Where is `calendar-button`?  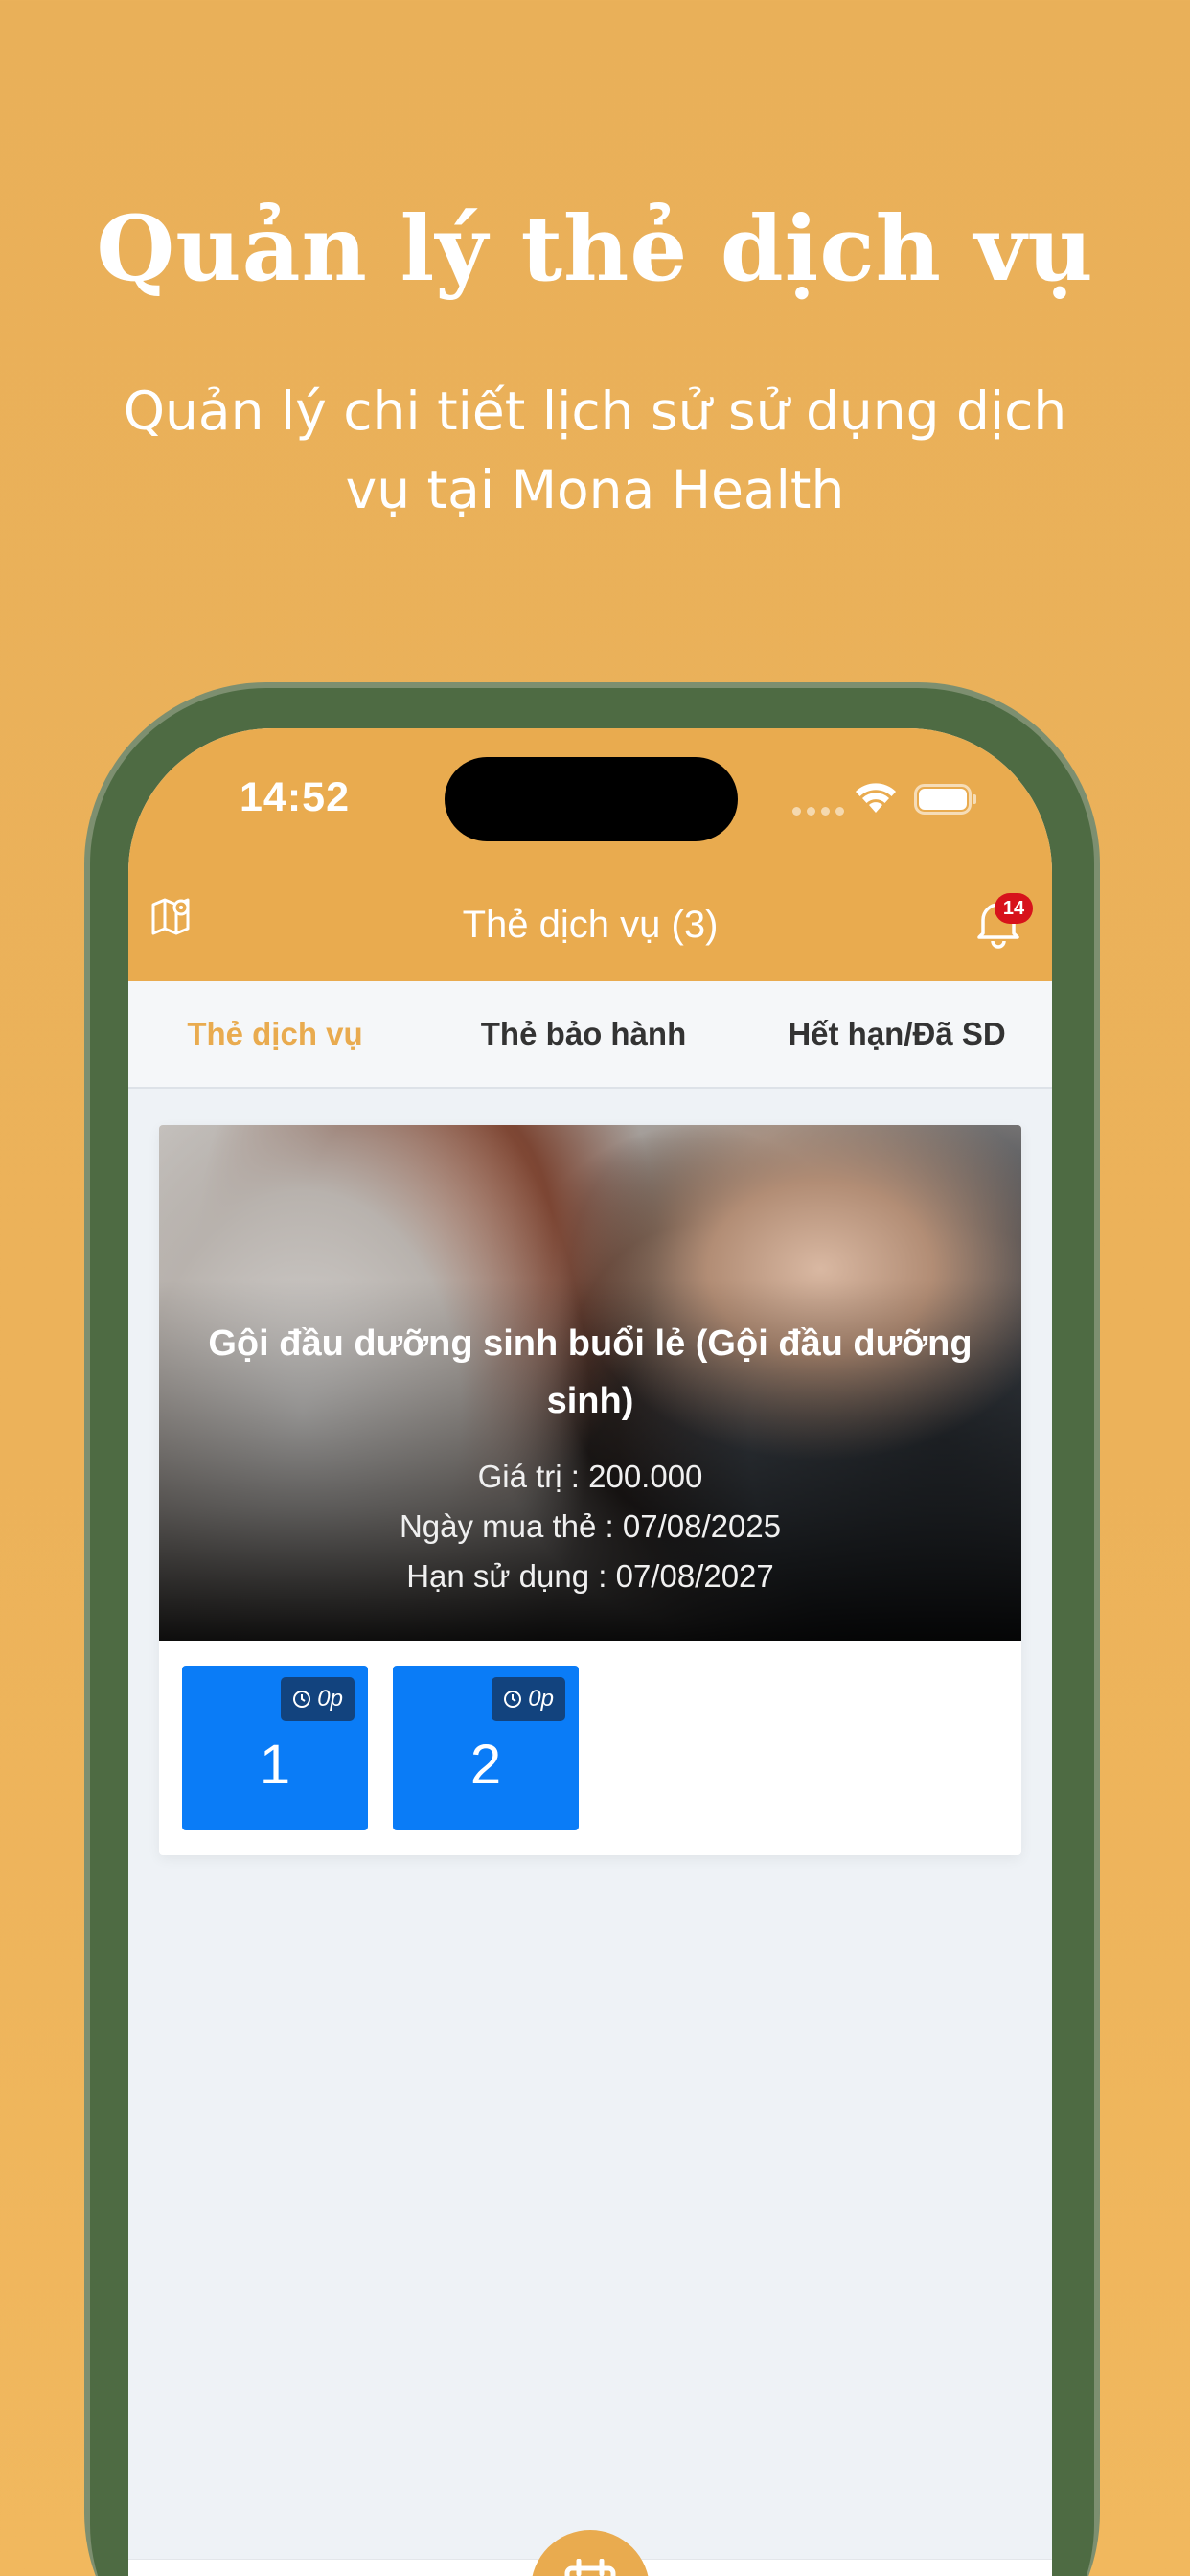
calendar-button is located at coordinates (590, 2553).